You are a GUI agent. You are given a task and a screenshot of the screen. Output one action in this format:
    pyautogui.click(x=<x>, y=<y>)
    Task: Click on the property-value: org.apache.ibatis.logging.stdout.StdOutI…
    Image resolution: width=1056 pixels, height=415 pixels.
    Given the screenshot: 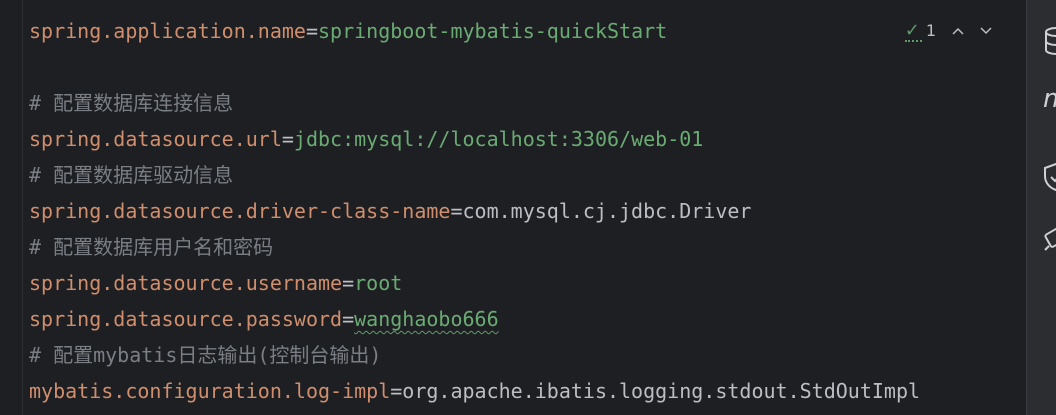 What is the action you would take?
    pyautogui.click(x=661, y=391)
    